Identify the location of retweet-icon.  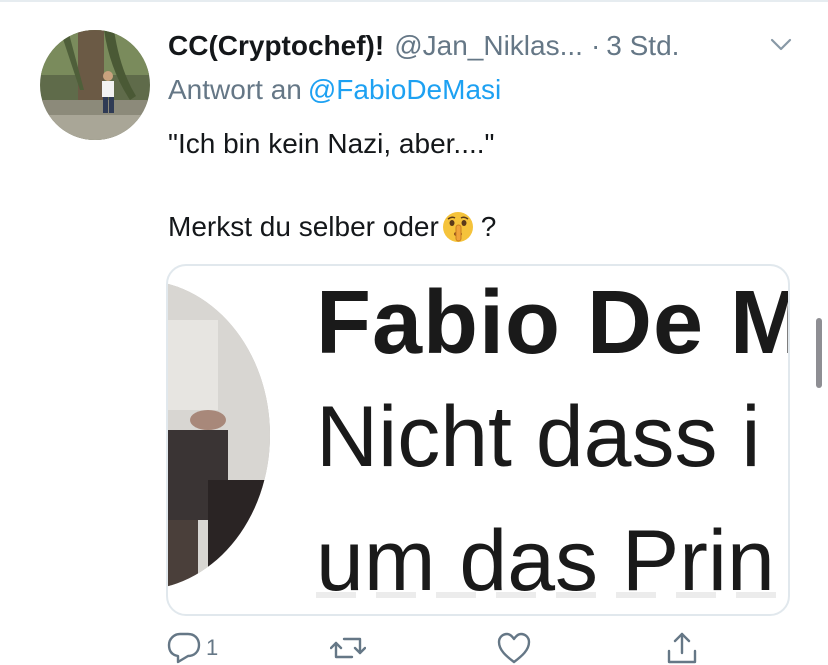
(348, 648).